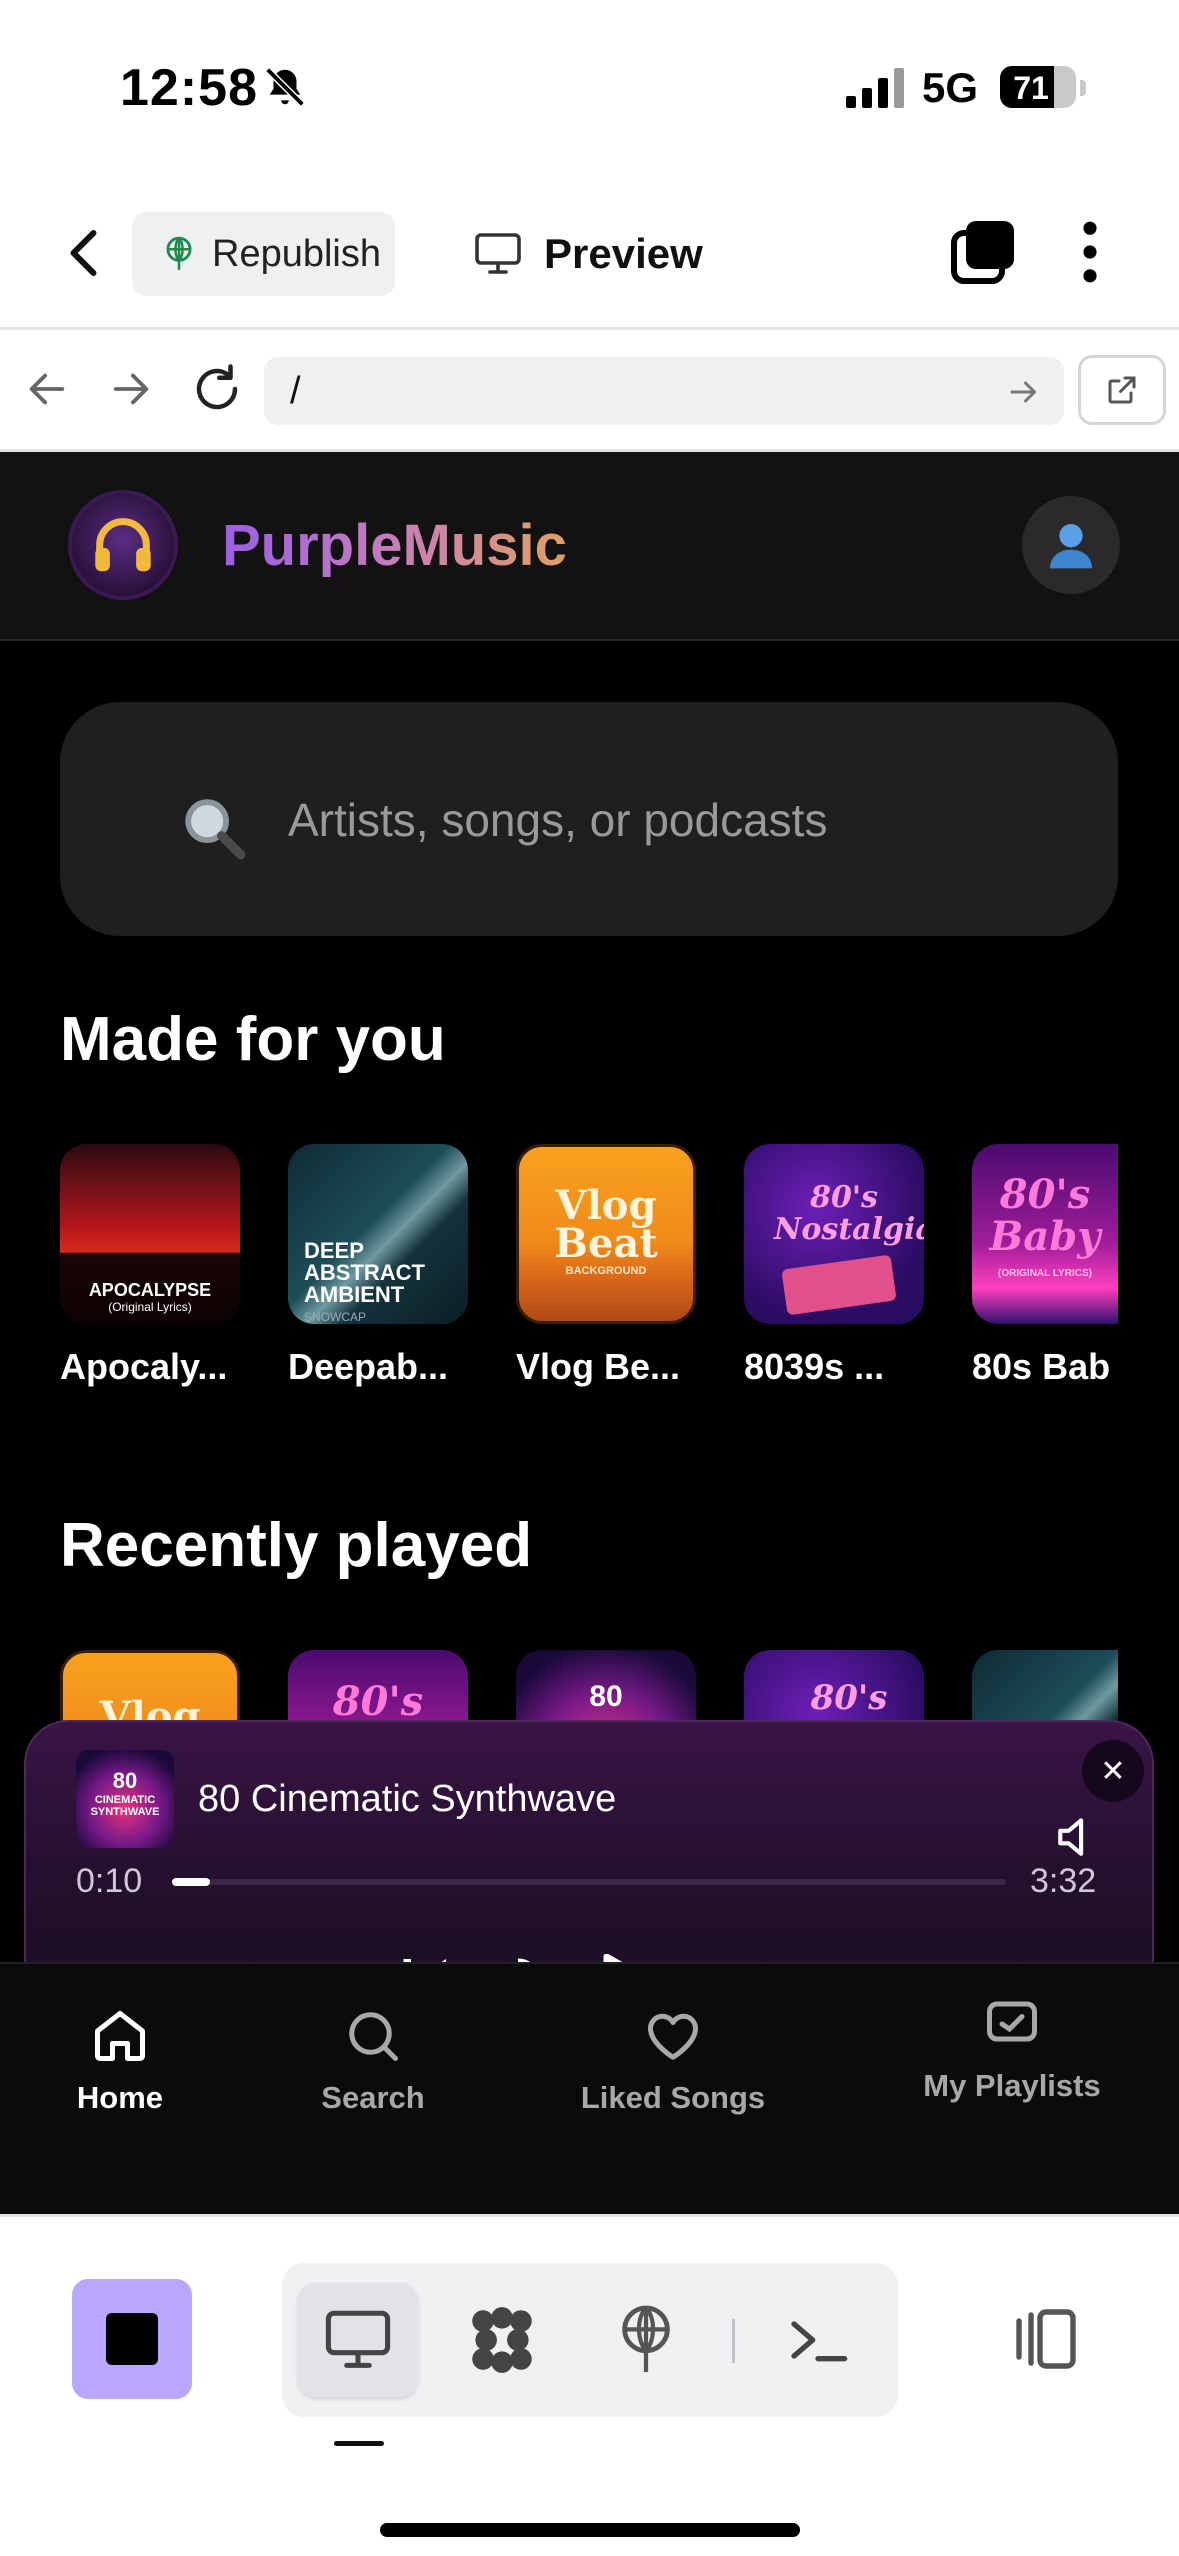 The width and height of the screenshot is (1179, 2556). I want to click on arrow-right-icon, so click(131, 389).